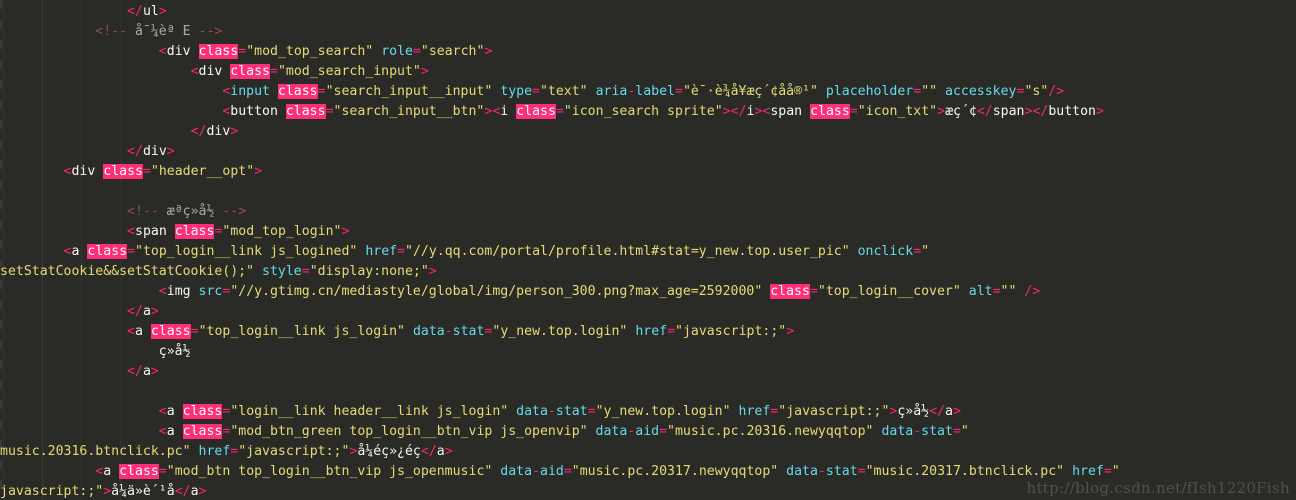 The height and width of the screenshot is (500, 1296). What do you see at coordinates (409, 91) in the screenshot?
I see `attribute-value: "search_input__input"` at bounding box center [409, 91].